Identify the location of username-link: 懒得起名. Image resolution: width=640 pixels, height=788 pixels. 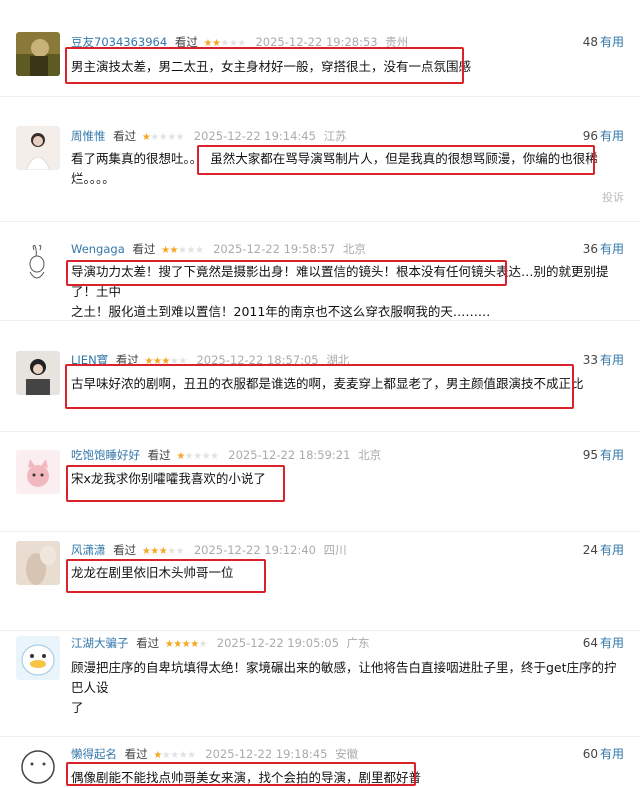
(94, 754).